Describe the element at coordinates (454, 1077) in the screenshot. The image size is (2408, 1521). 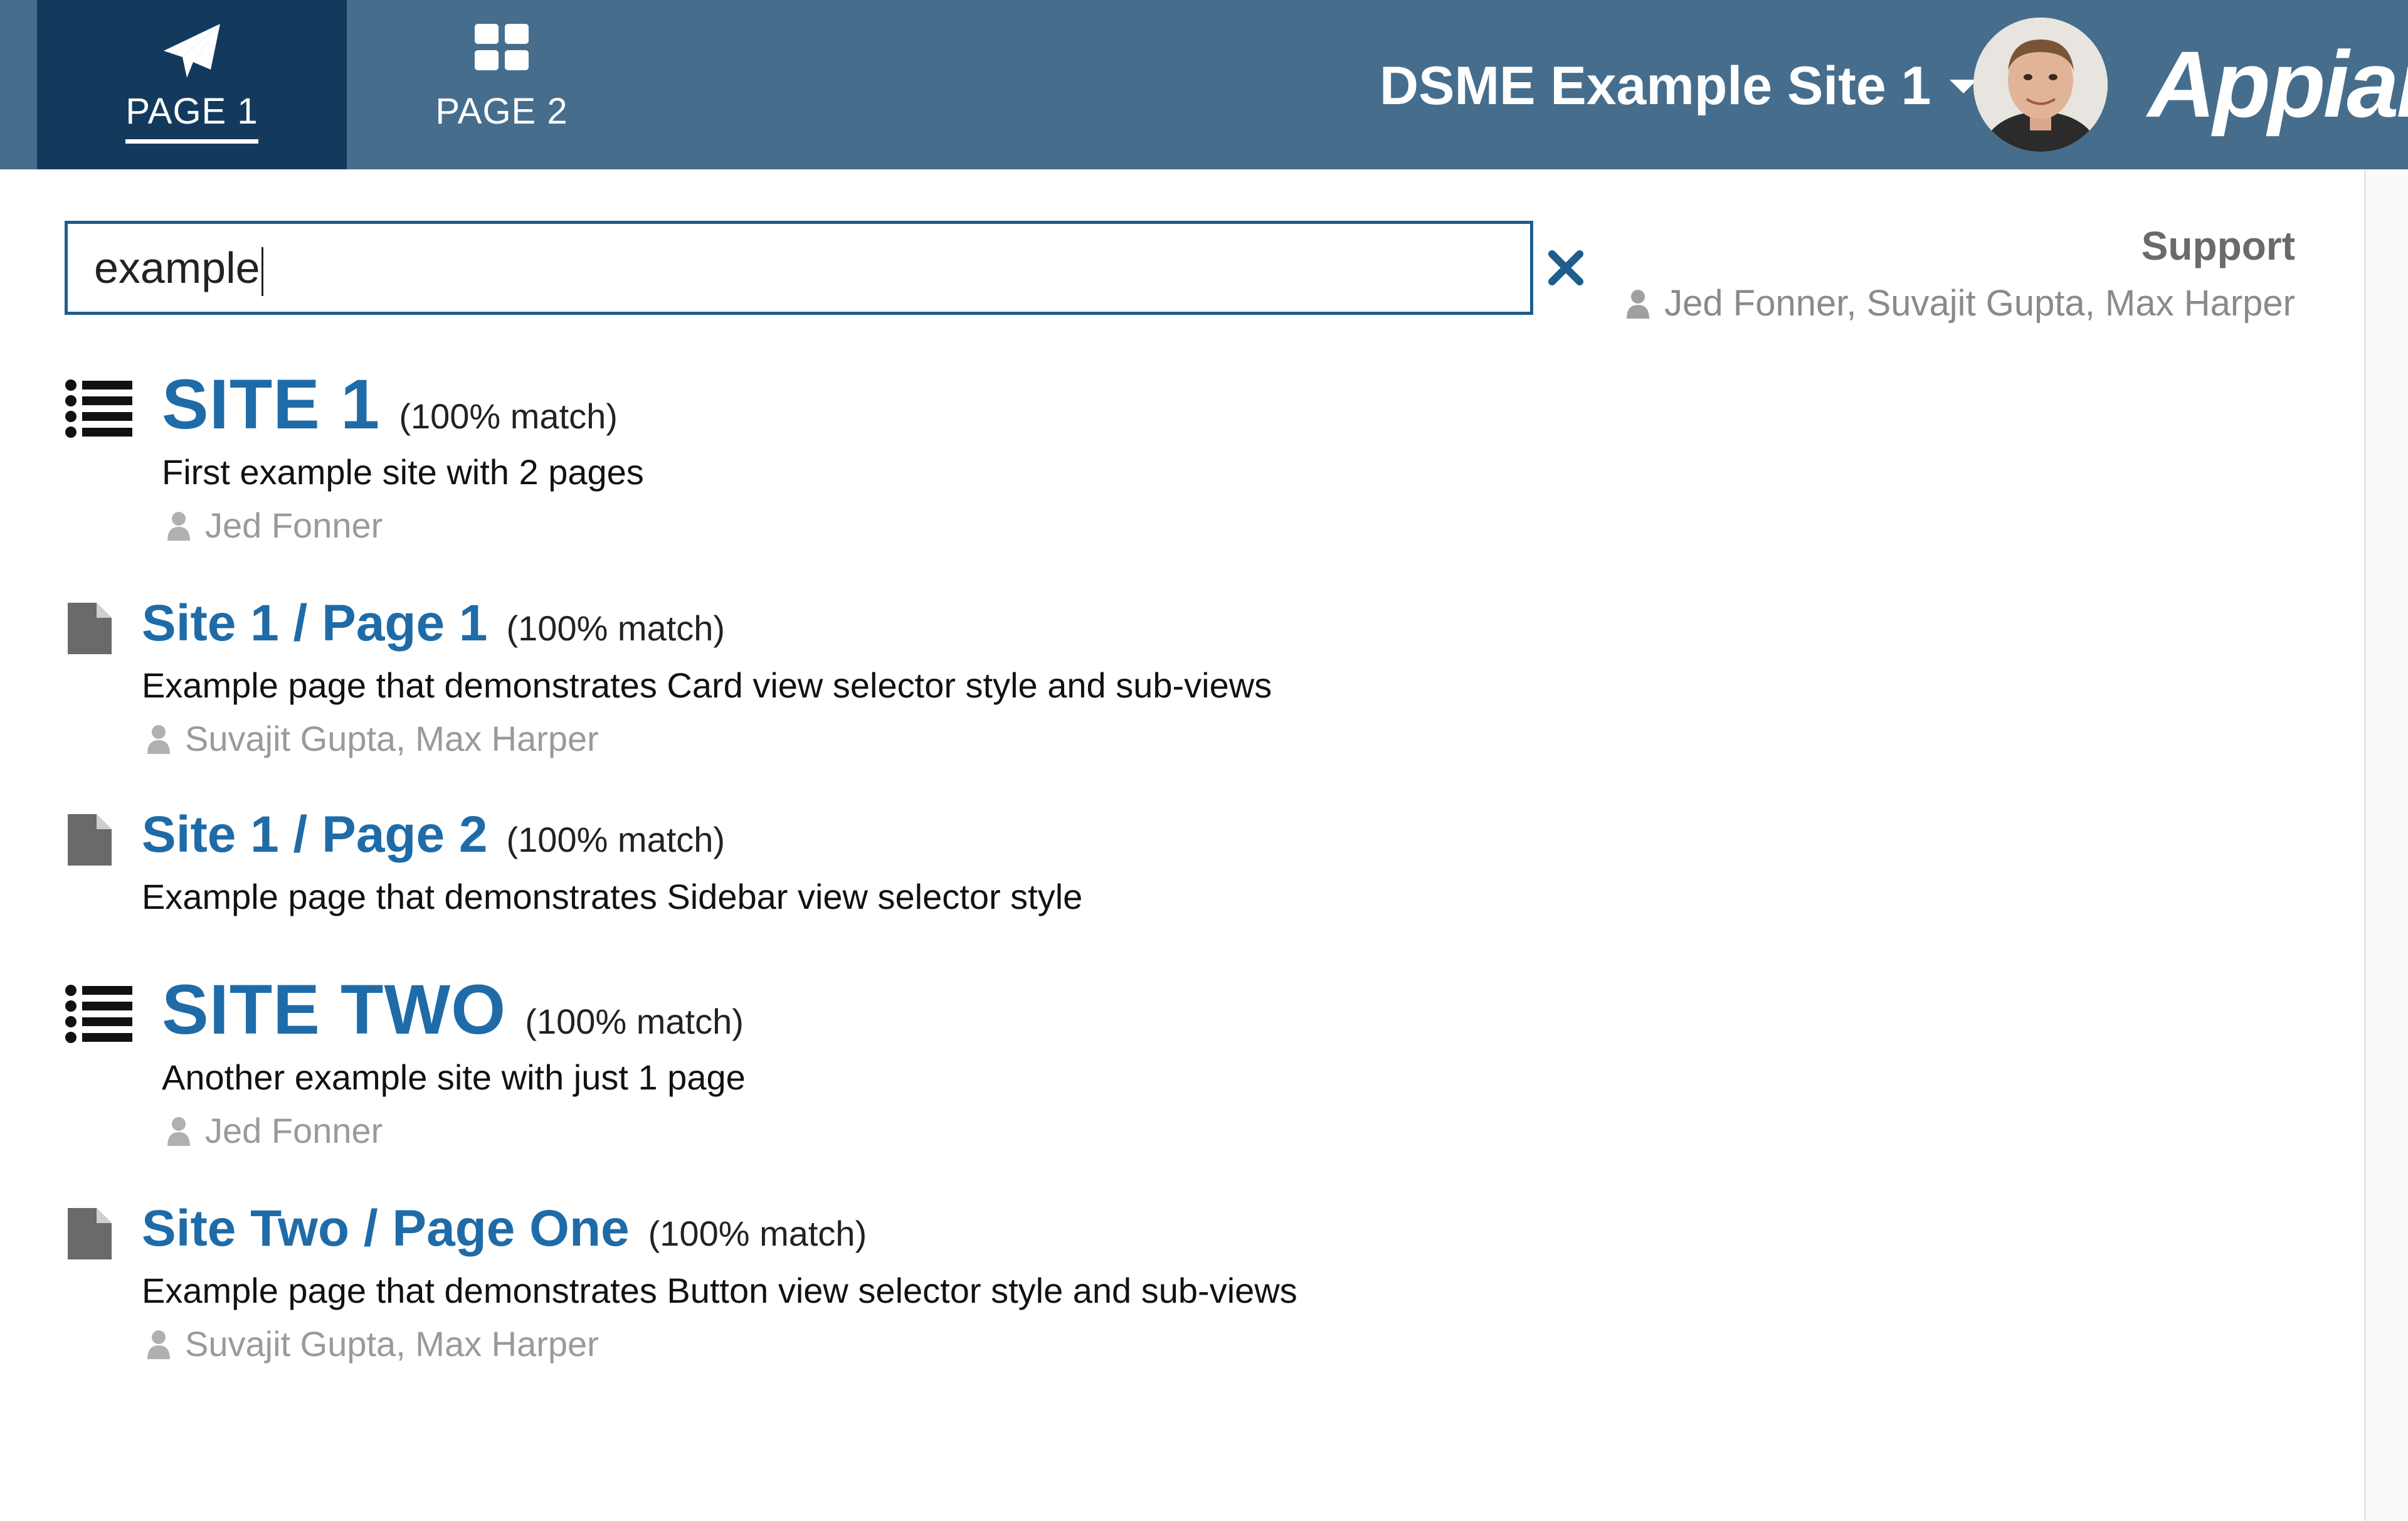
I see `result-description: Another example site with just 1 page` at that location.